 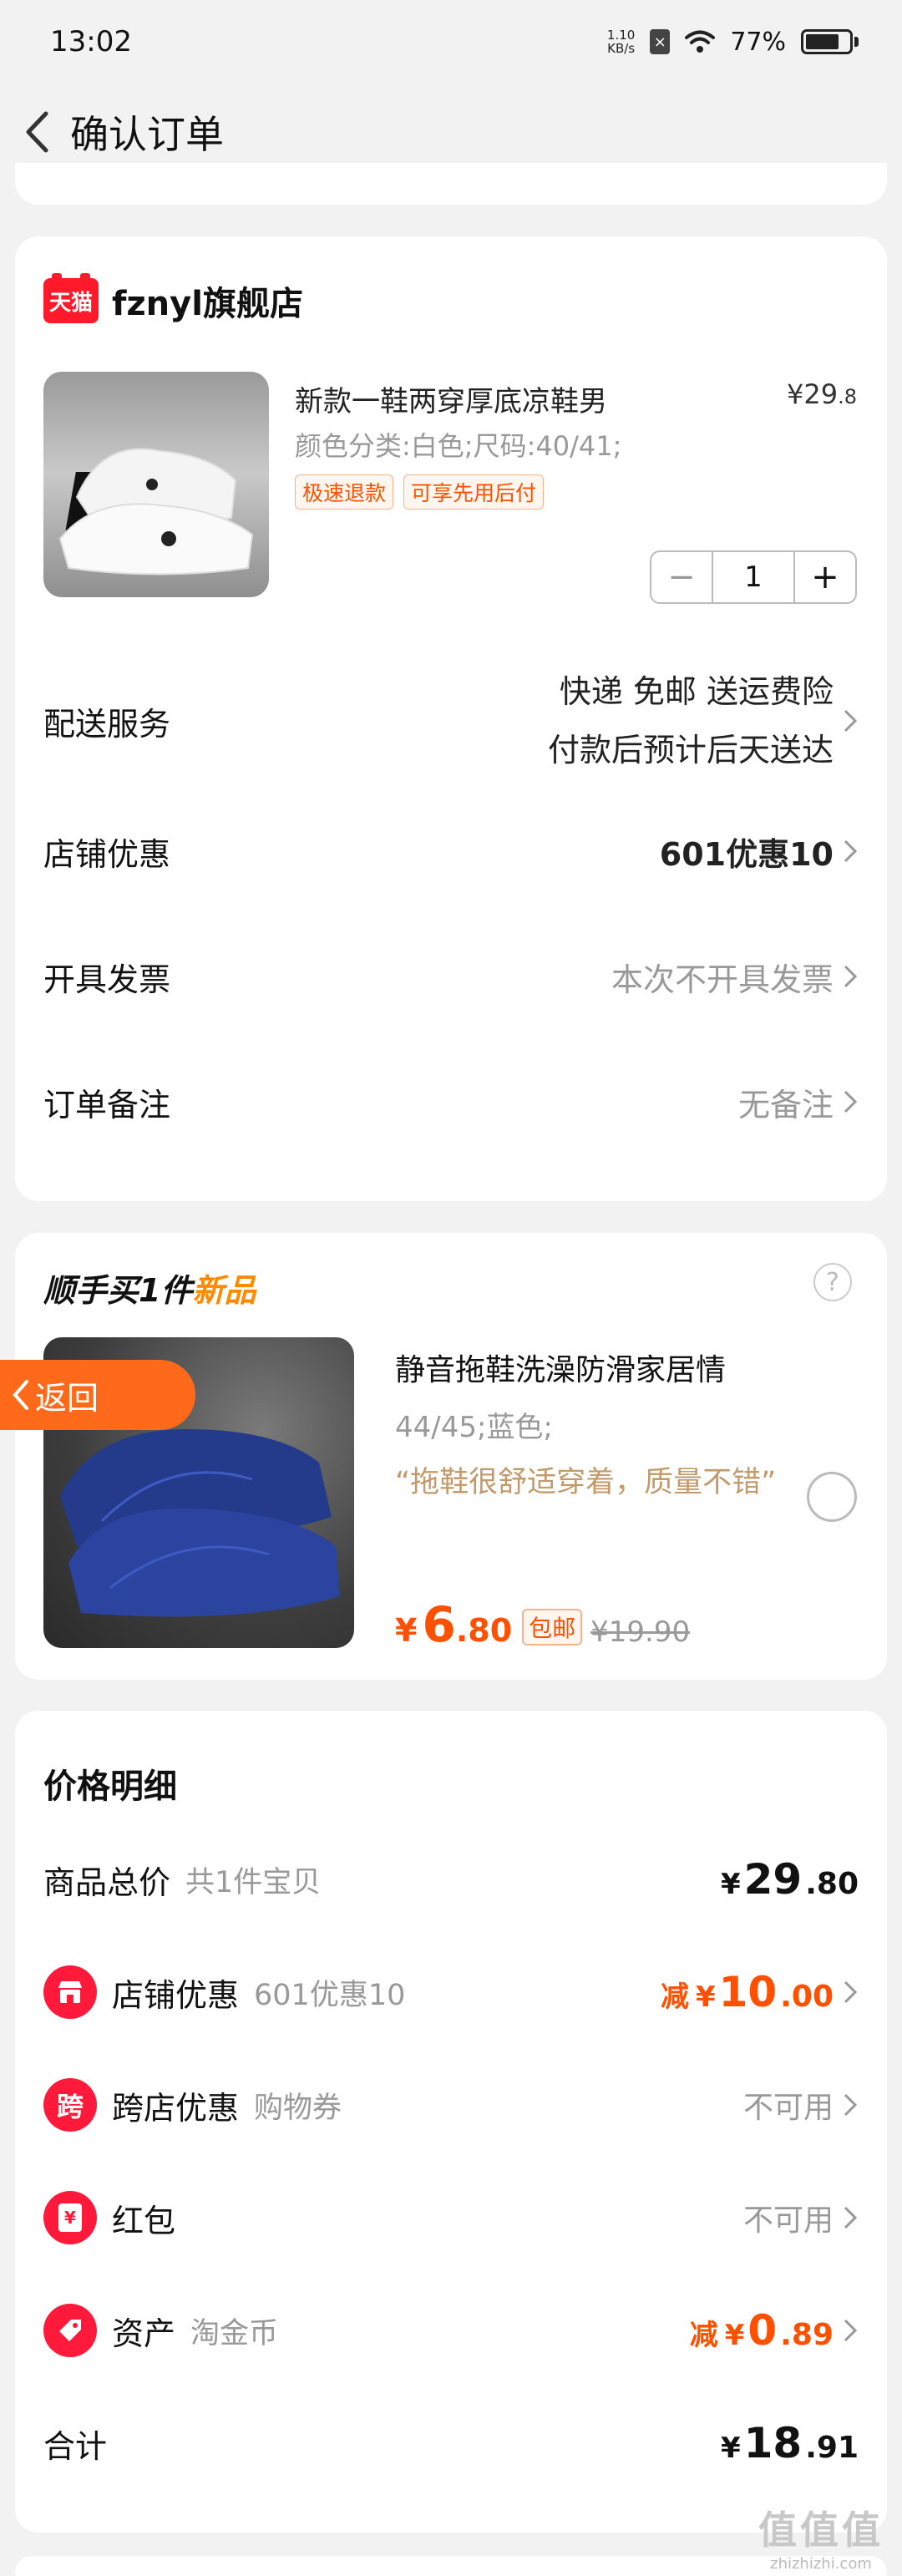 What do you see at coordinates (773, 2443) in the screenshot?
I see `sum-int: 18` at bounding box center [773, 2443].